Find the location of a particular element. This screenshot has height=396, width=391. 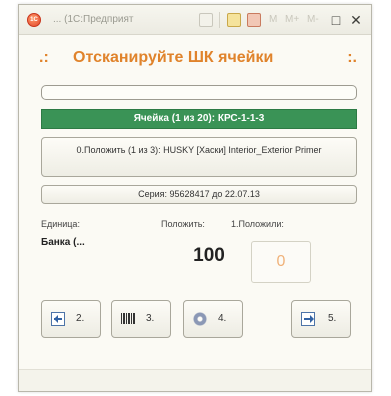

page-title: Отсканируйте ШК ячейки is located at coordinates (173, 57).